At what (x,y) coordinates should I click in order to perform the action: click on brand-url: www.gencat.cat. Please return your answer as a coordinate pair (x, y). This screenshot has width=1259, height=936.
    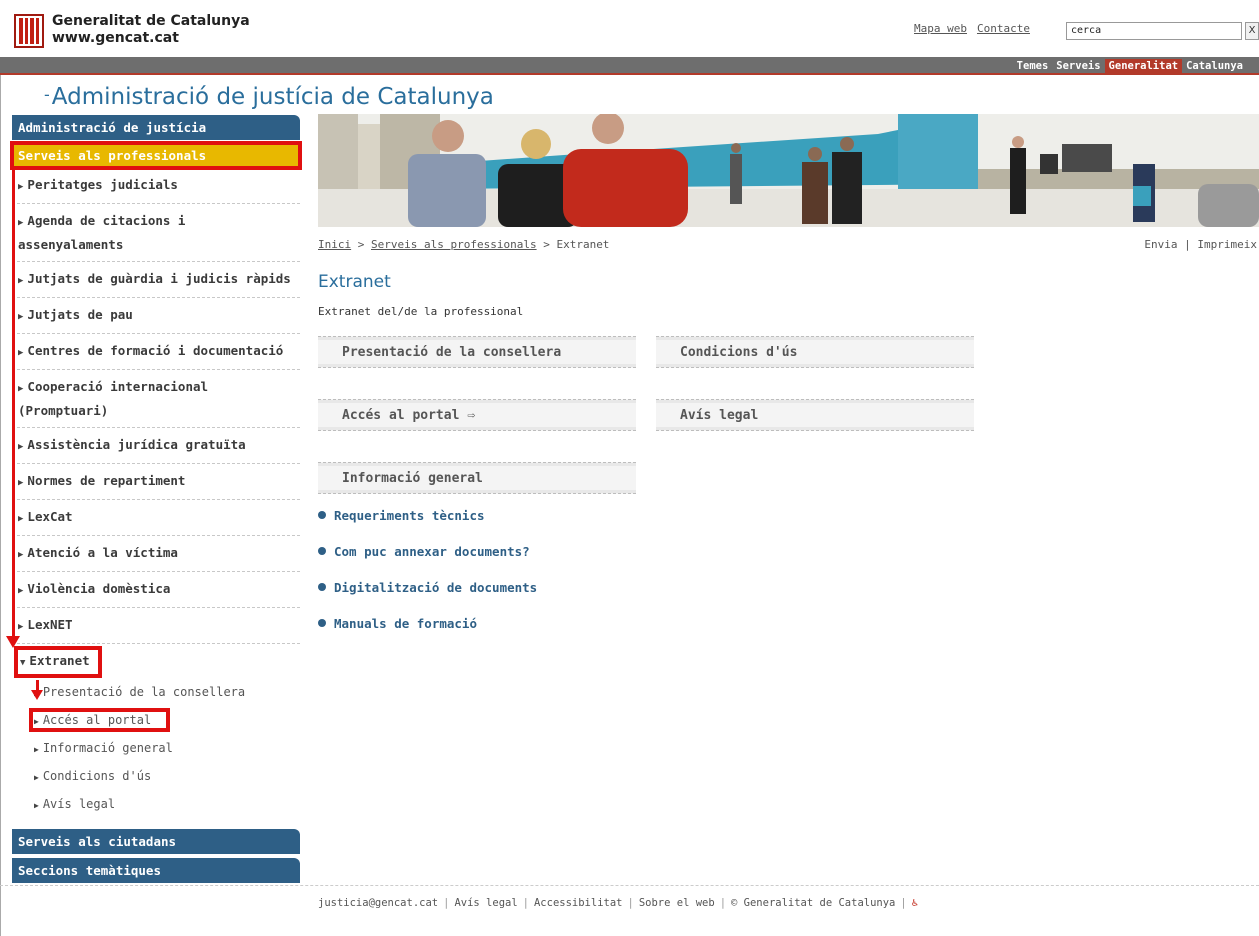
    Looking at the image, I should click on (115, 38).